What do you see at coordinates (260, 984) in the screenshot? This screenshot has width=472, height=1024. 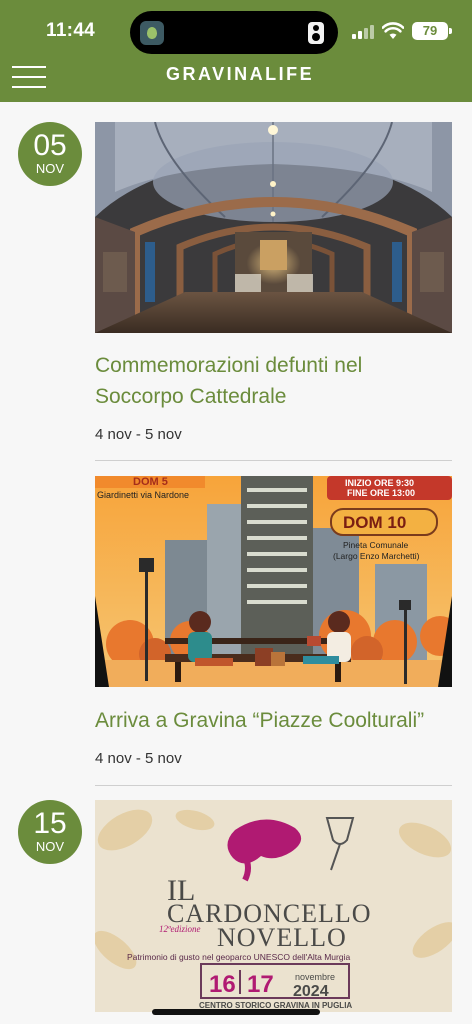 I see `poster-day-2: 17` at bounding box center [260, 984].